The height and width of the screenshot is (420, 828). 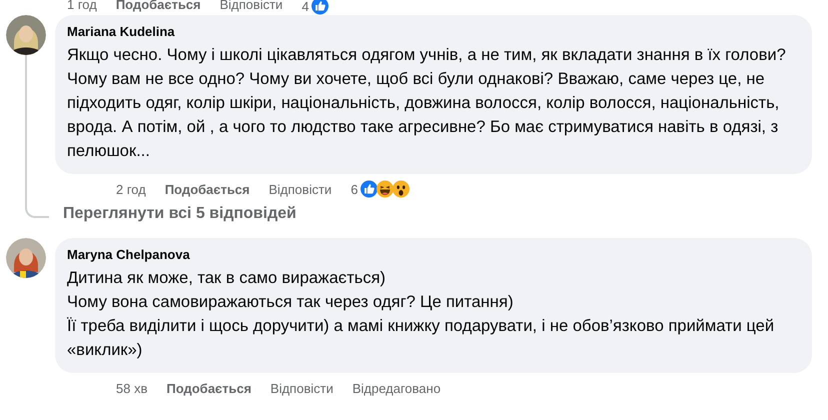 What do you see at coordinates (354, 189) in the screenshot?
I see `reaction-count: 6` at bounding box center [354, 189].